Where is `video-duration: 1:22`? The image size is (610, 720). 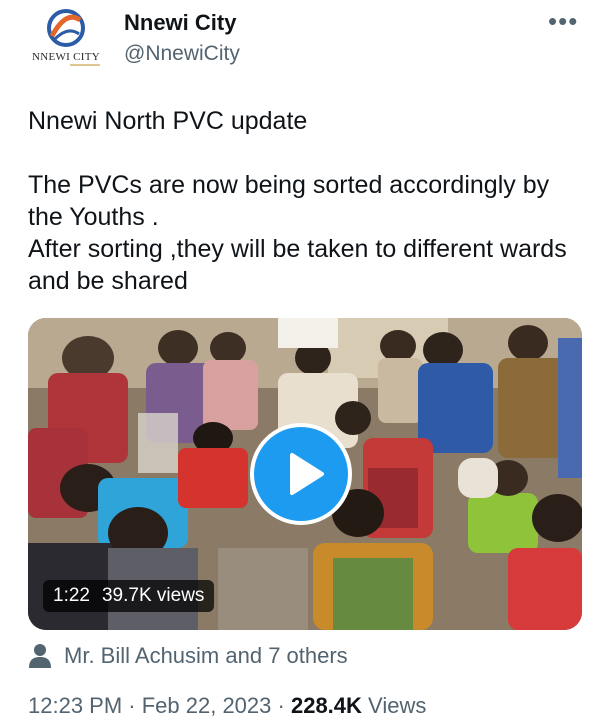
video-duration: 1:22 is located at coordinates (71, 595).